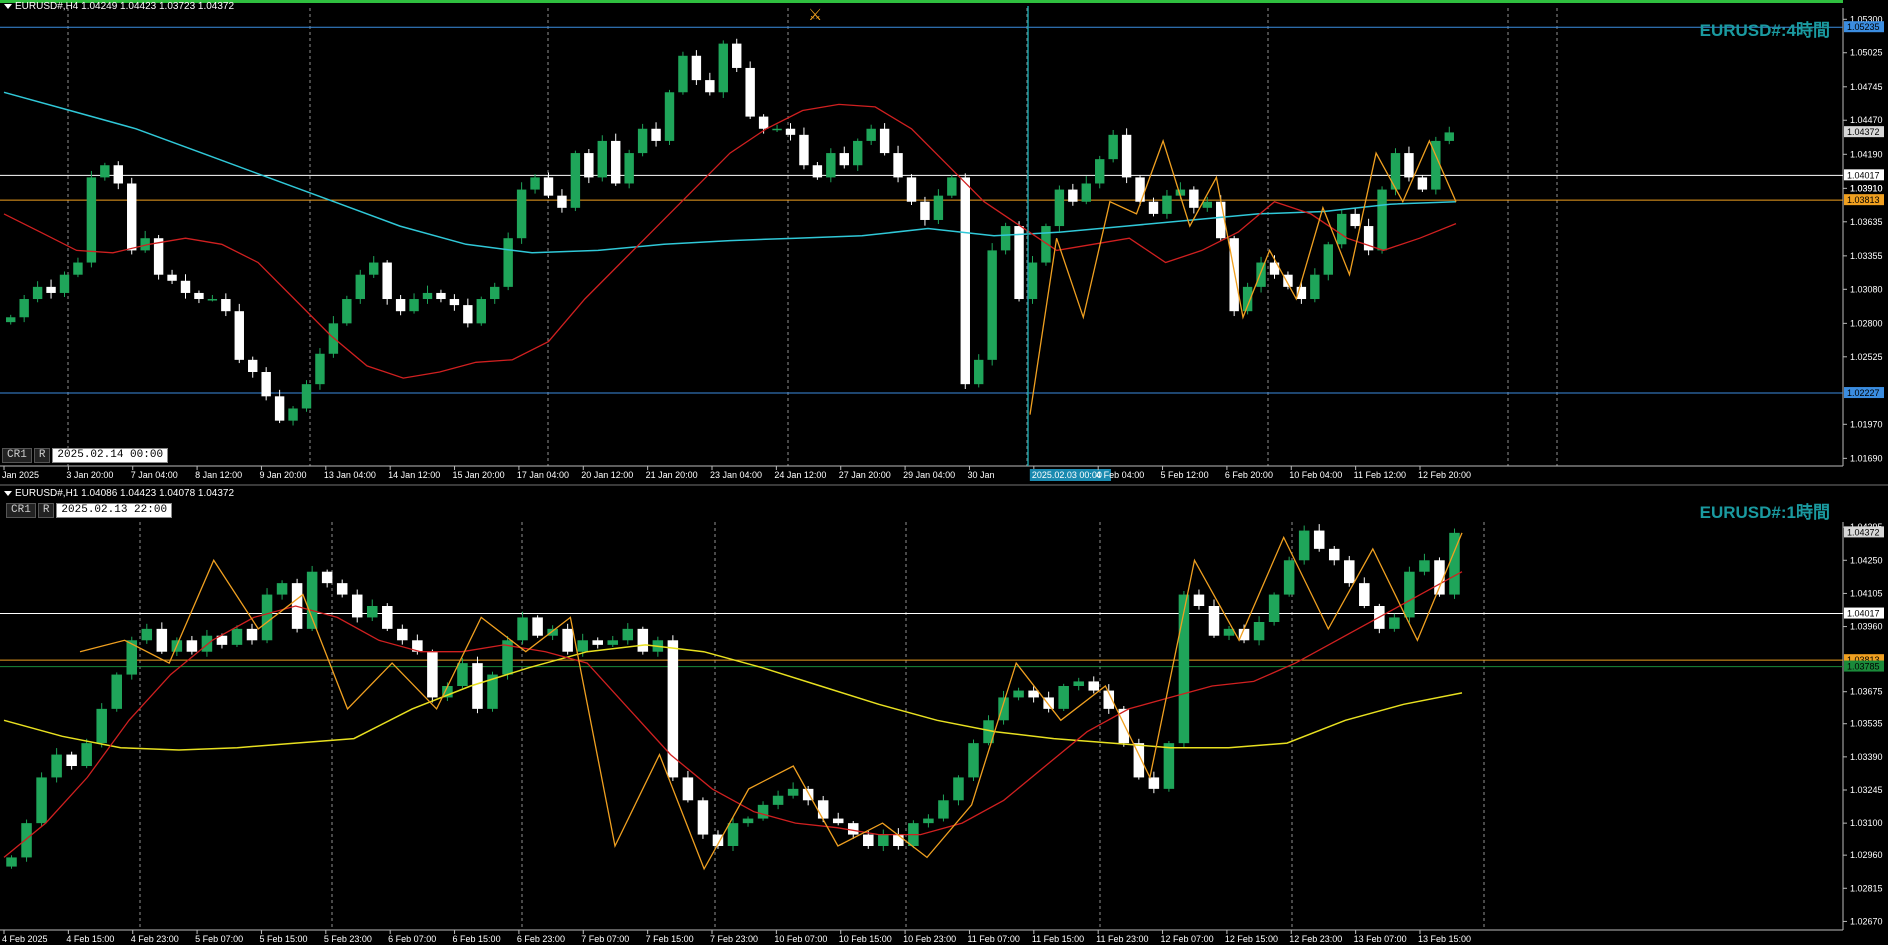 The image size is (1888, 945). What do you see at coordinates (89, 475) in the screenshot?
I see `x-tick-label: 3 Jan 20:00` at bounding box center [89, 475].